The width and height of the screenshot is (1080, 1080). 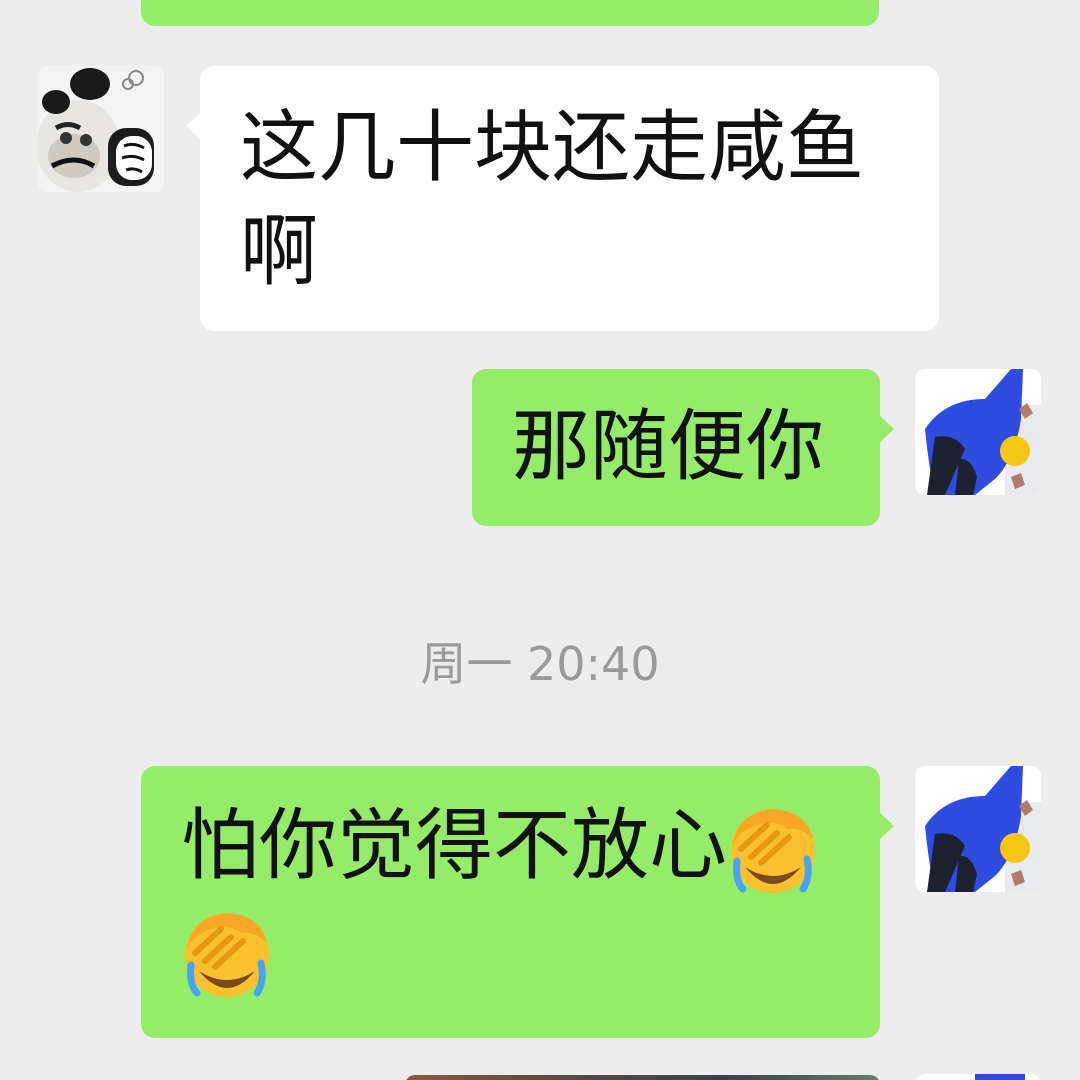 What do you see at coordinates (552, 148) in the screenshot?
I see `message-text-line: 这几十块还走咸鱼` at bounding box center [552, 148].